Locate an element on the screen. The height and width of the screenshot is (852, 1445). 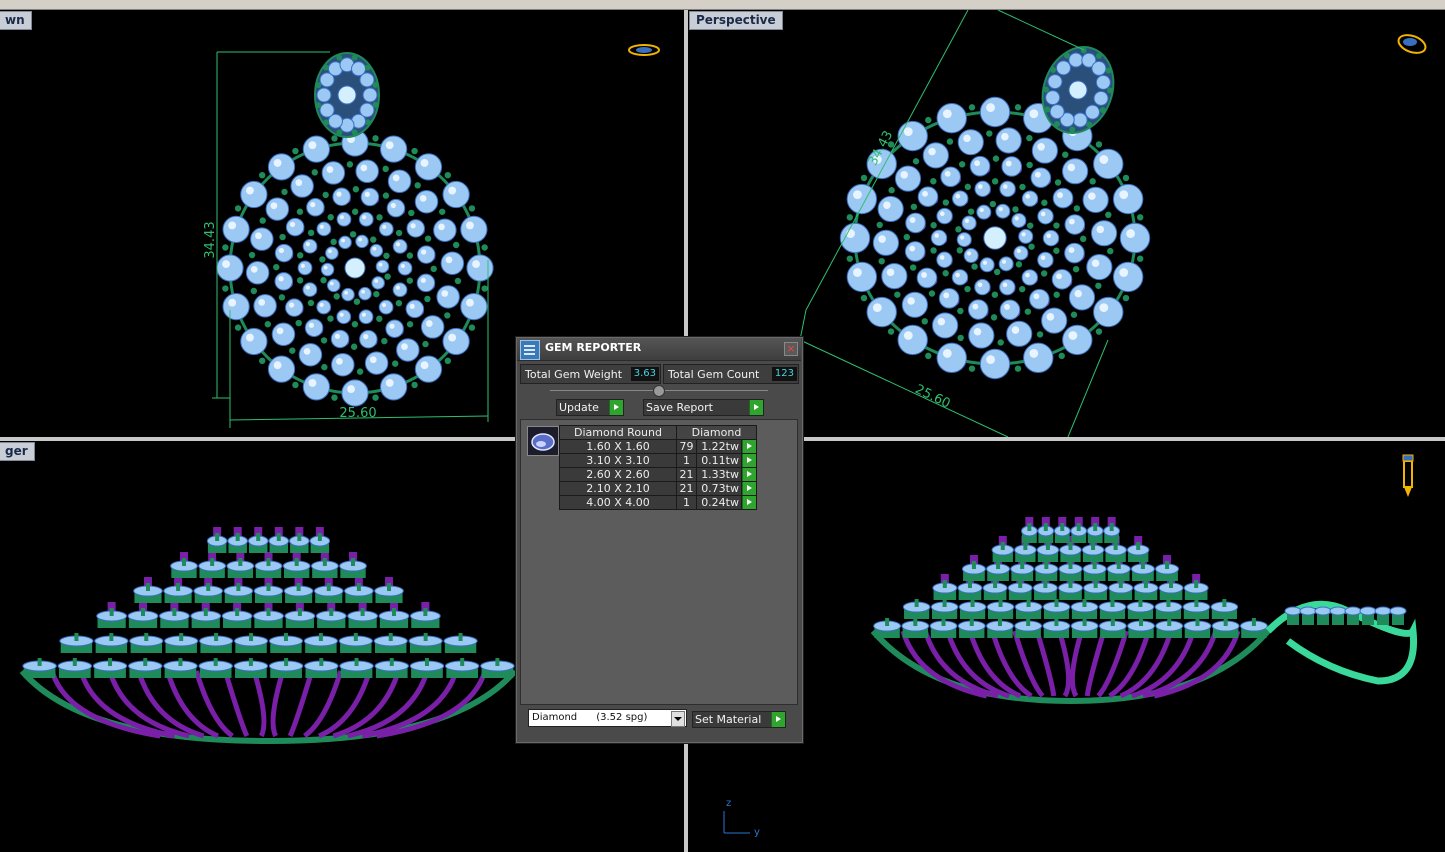
gem-size-cell: 2.60 X 2.60 is located at coordinates (618, 474).